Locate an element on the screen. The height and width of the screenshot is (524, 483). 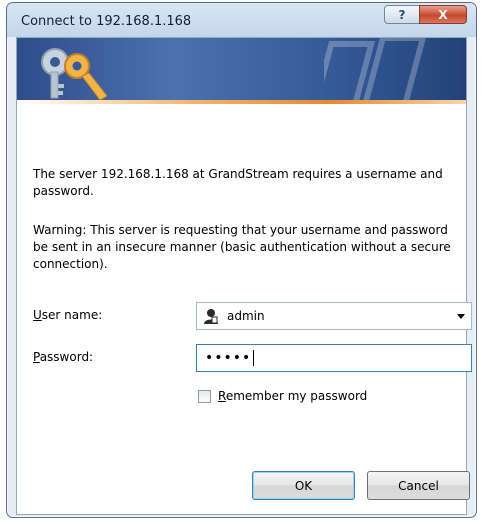
close-icon: X is located at coordinates (443, 14).